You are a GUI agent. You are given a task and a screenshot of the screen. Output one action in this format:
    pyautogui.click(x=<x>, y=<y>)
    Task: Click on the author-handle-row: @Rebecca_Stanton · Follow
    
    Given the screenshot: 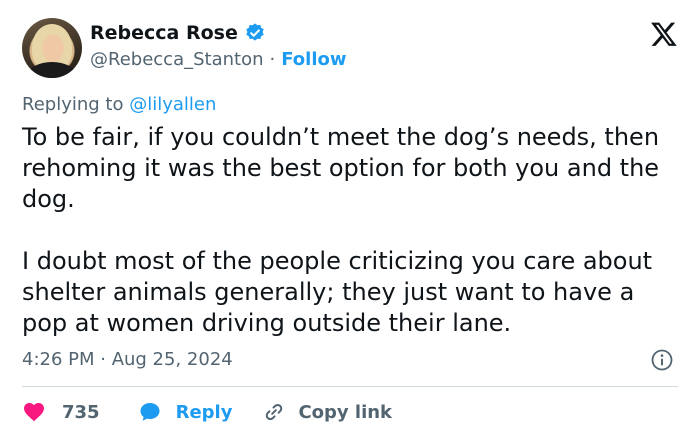 What is the action you would take?
    pyautogui.click(x=218, y=59)
    